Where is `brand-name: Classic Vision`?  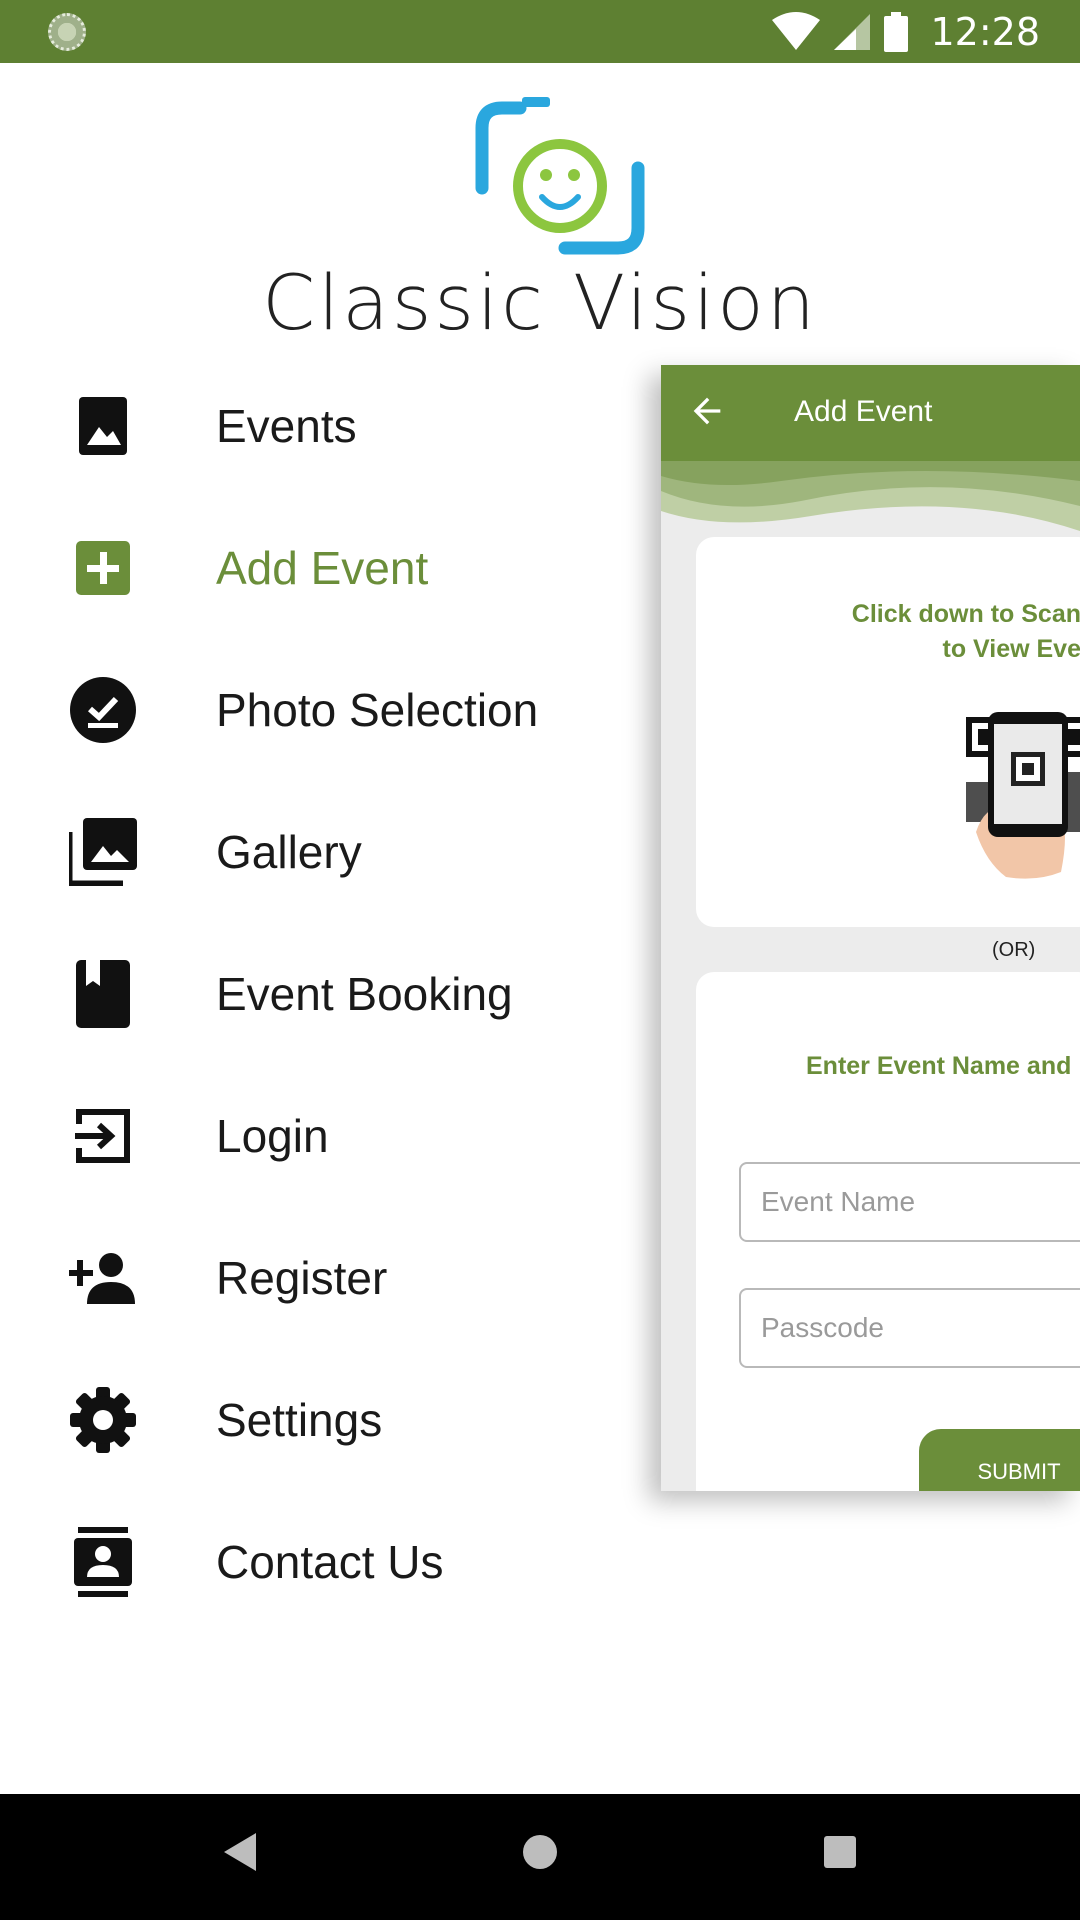 brand-name: Classic Vision is located at coordinates (540, 302).